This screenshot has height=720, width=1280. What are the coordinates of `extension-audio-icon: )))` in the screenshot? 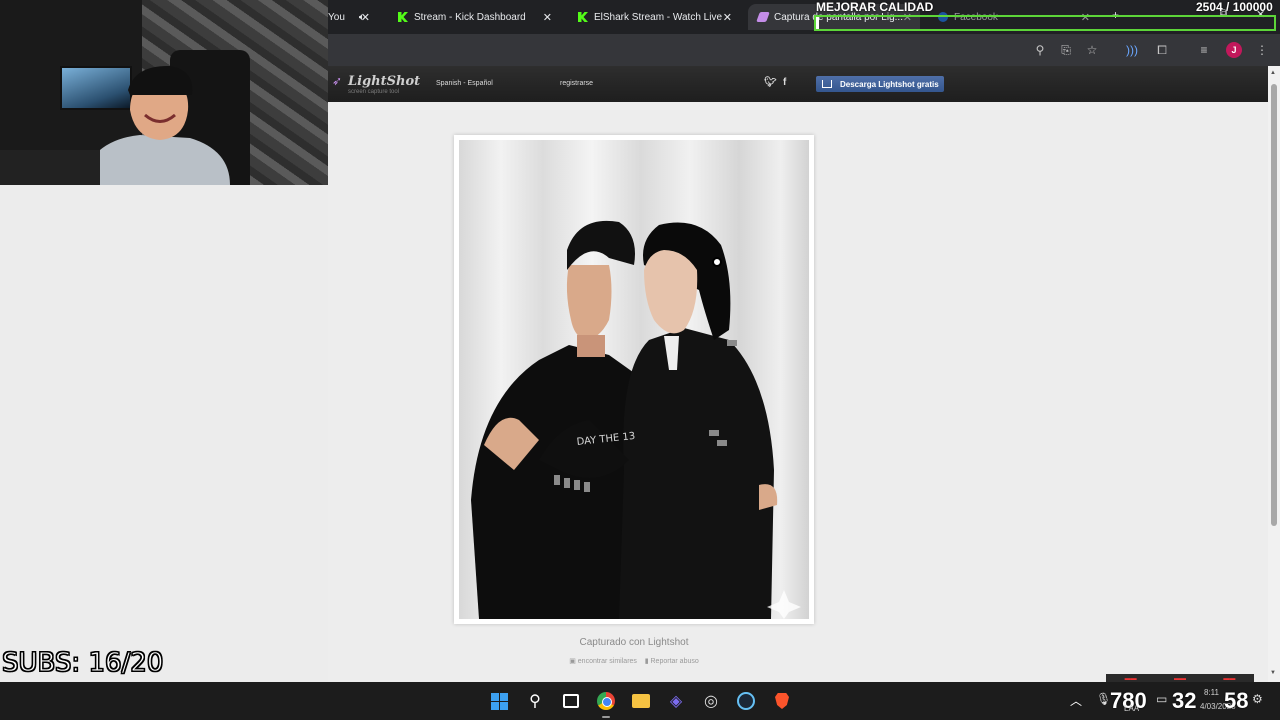 It's located at (1132, 50).